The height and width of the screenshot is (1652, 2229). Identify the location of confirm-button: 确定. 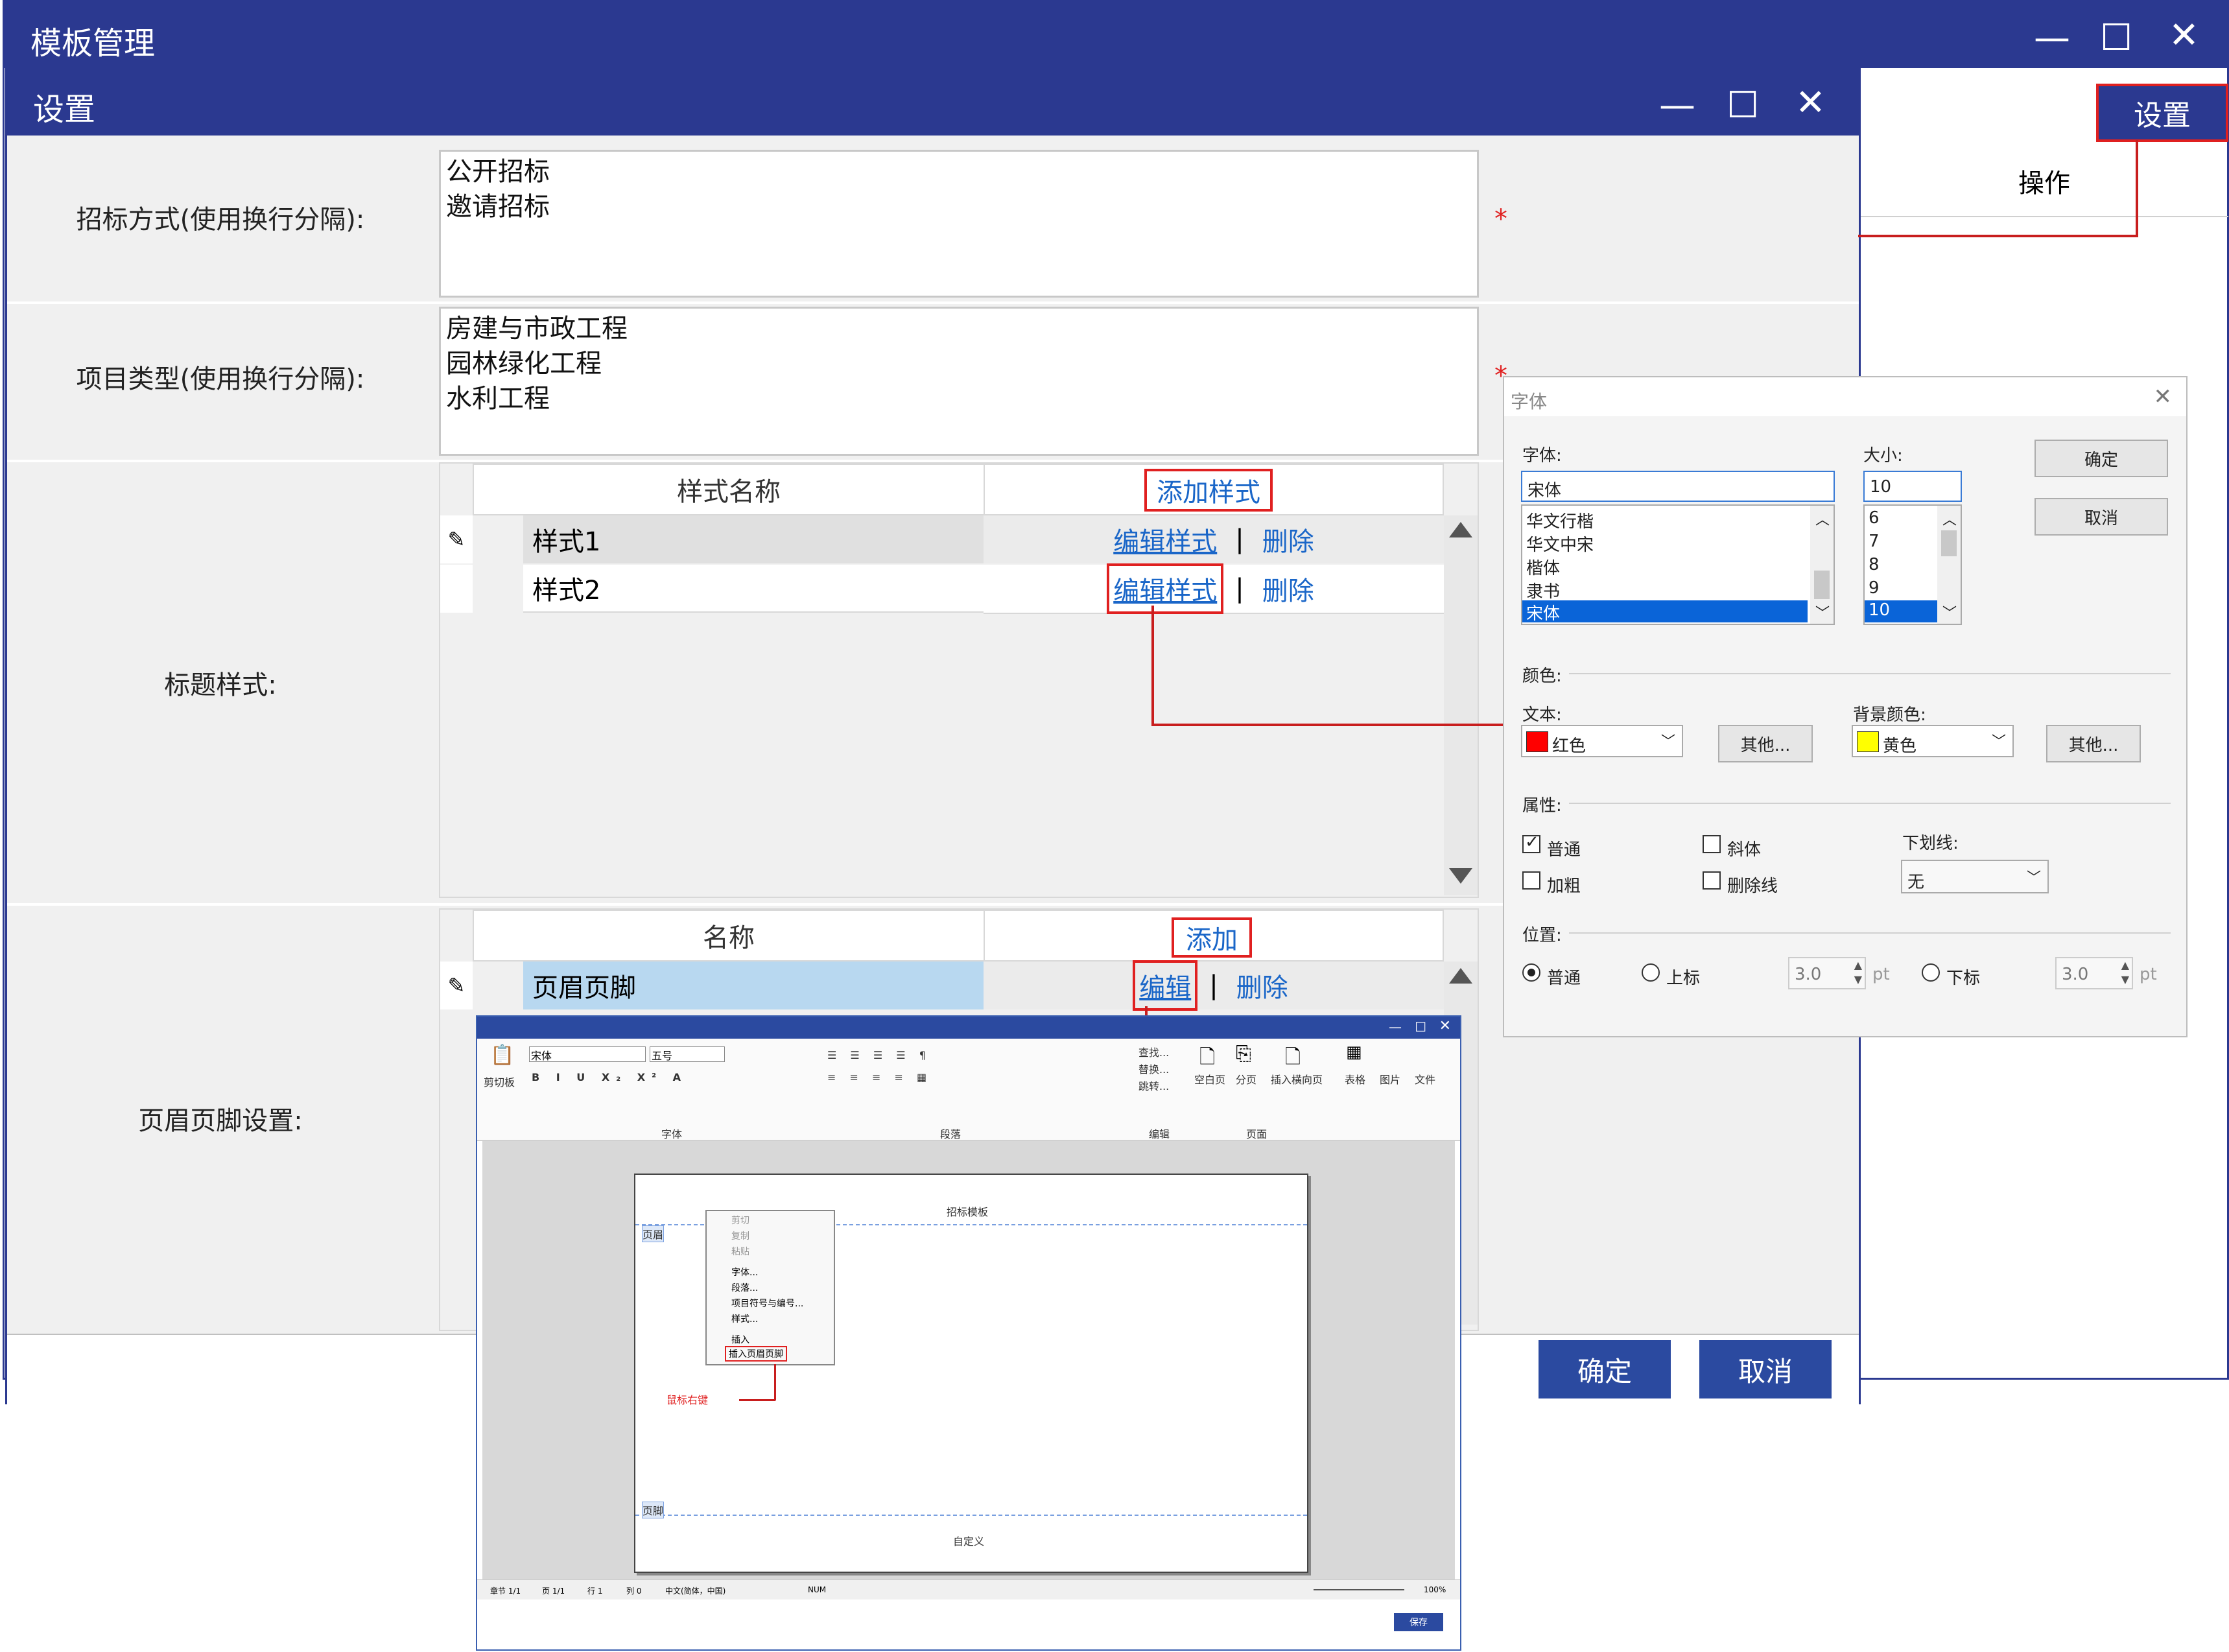
(1605, 1369).